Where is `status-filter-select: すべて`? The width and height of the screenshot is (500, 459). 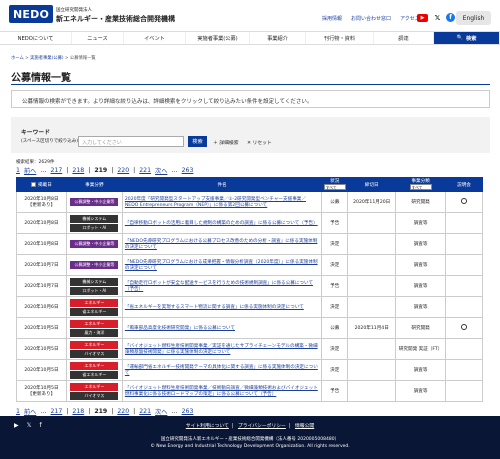 status-filter-select: すべて is located at coordinates (334, 187).